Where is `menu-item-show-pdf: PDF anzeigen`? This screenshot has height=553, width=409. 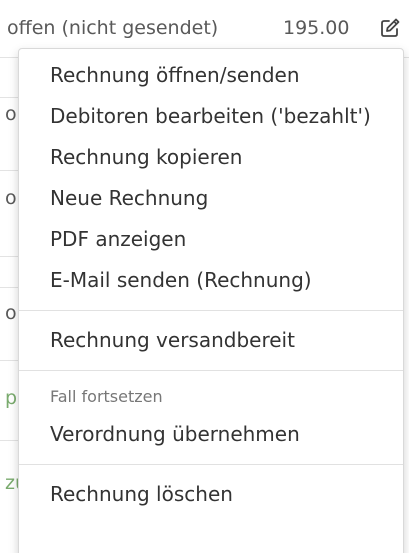 menu-item-show-pdf: PDF anzeigen is located at coordinates (211, 239).